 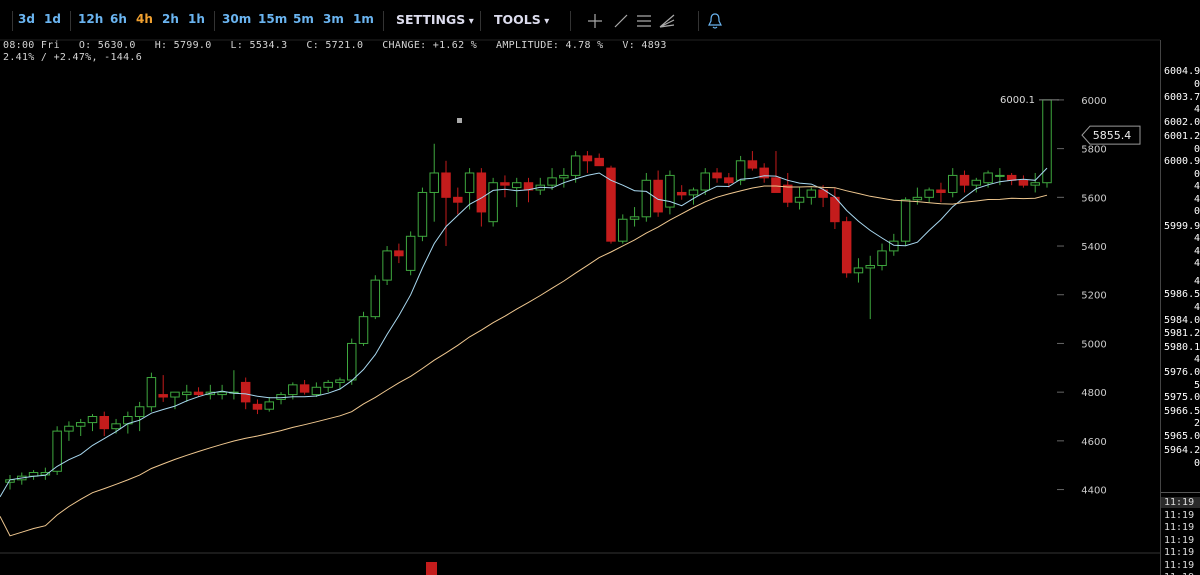 I want to click on order-book-price: 5976.0, so click(x=1182, y=372).